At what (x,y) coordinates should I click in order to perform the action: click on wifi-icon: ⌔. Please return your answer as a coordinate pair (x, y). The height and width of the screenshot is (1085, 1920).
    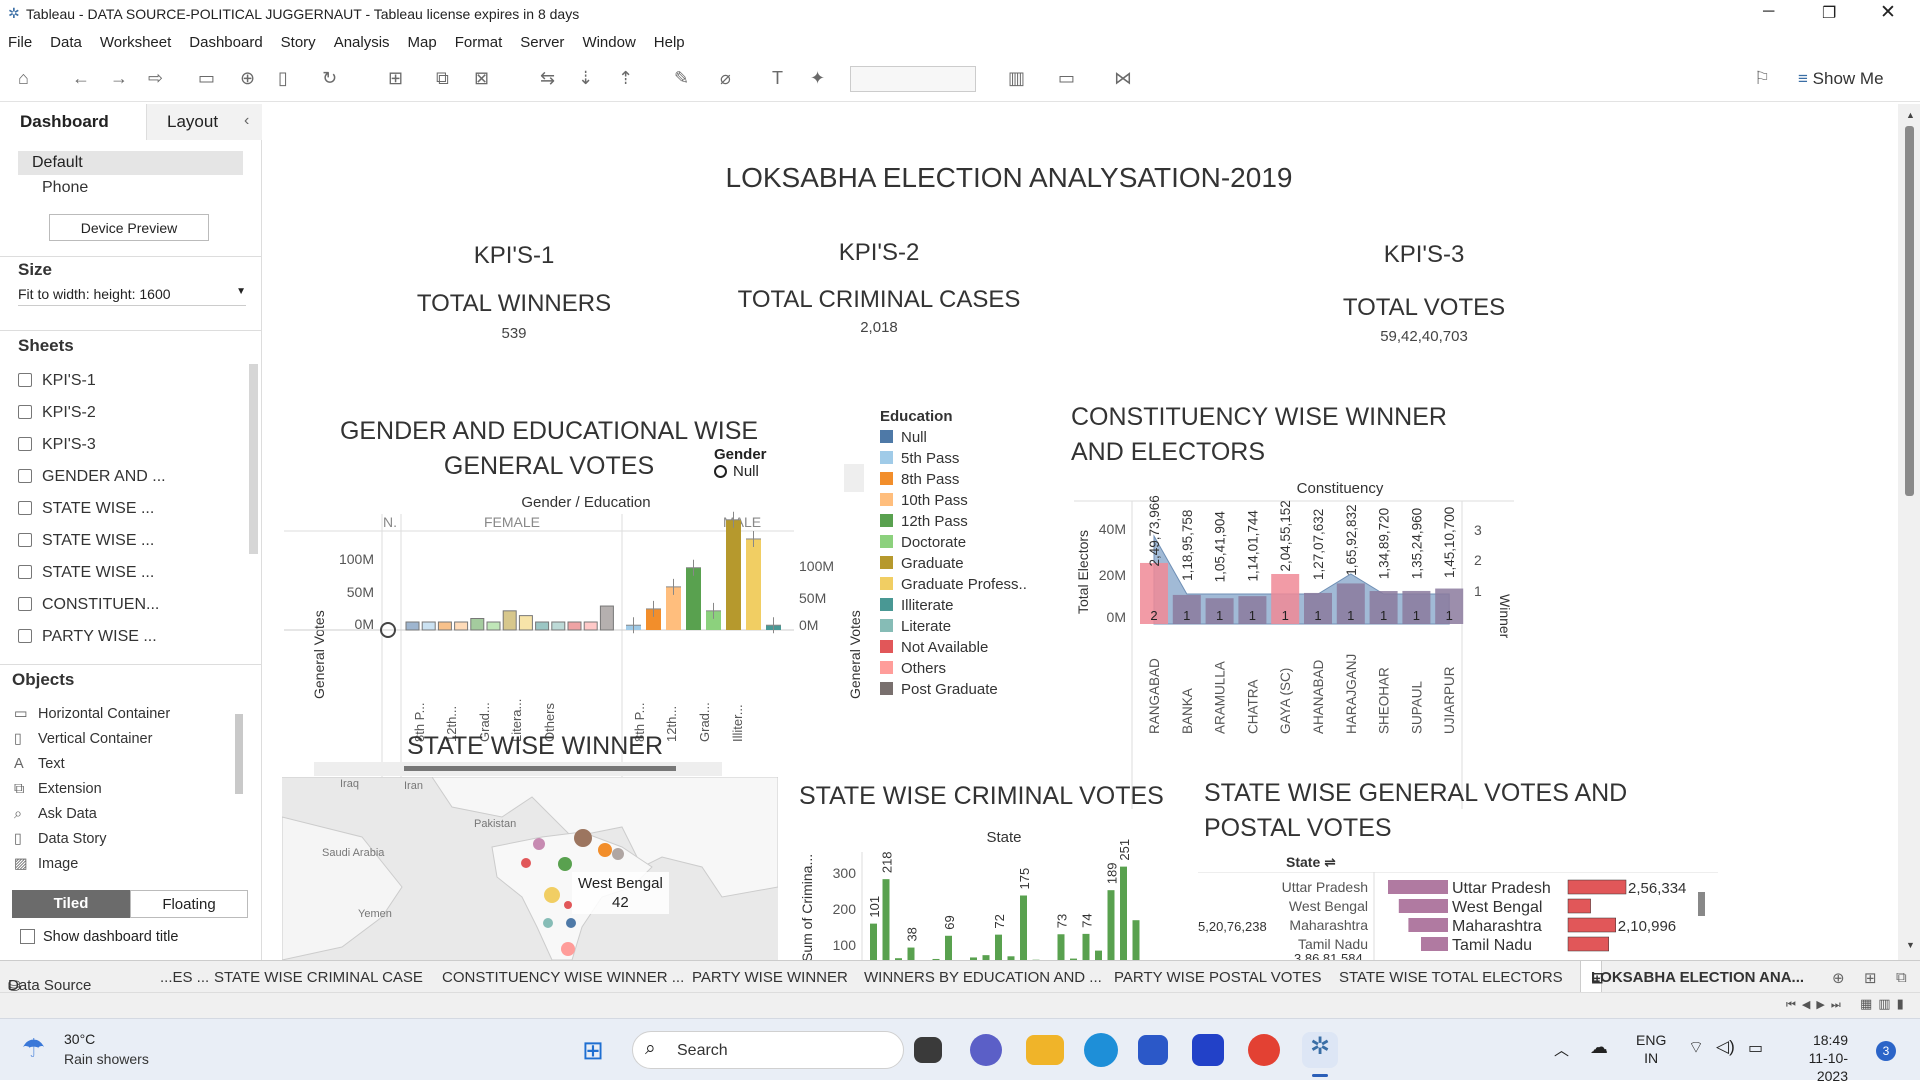
    Looking at the image, I should click on (1696, 1047).